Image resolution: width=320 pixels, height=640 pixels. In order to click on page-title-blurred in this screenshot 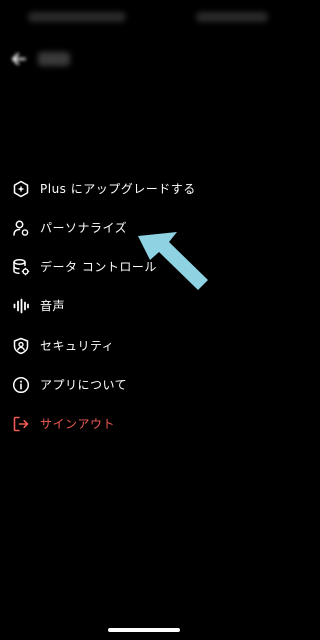, I will do `click(54, 59)`.